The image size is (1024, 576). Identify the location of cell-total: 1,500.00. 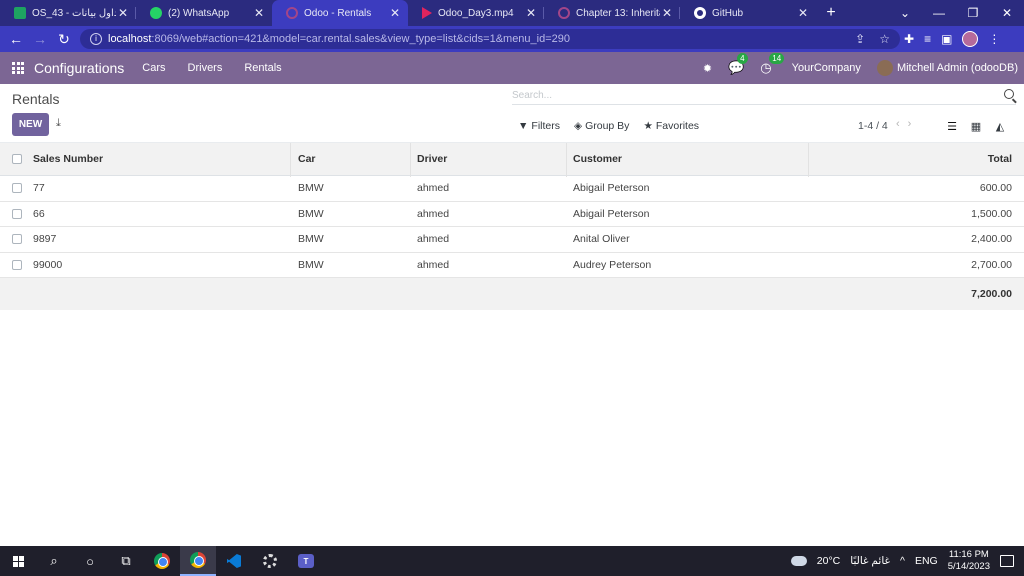
(991, 213).